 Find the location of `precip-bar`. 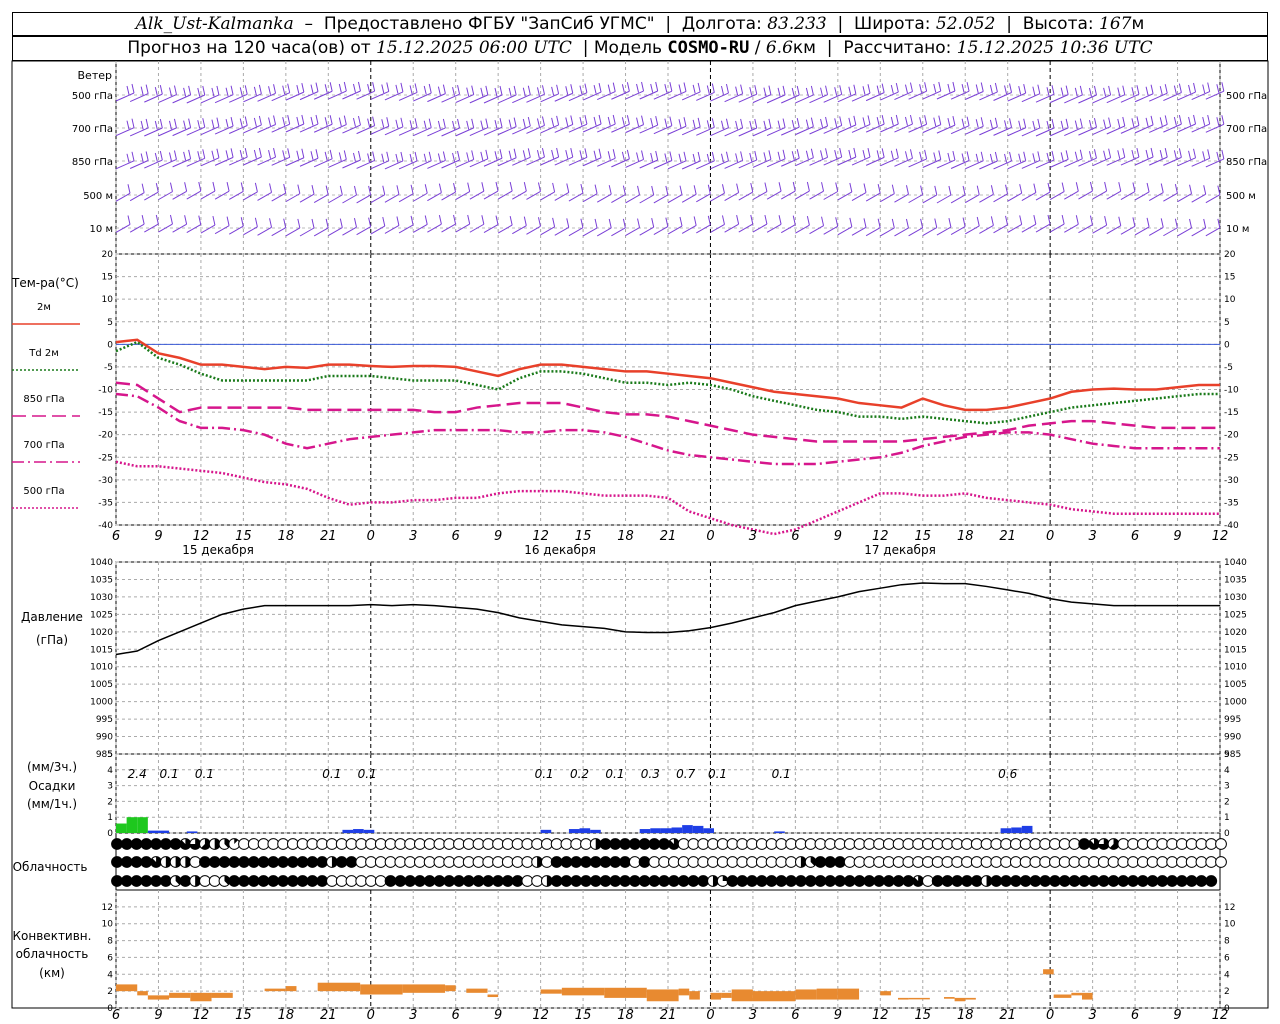

precip-bar is located at coordinates (585, 830).